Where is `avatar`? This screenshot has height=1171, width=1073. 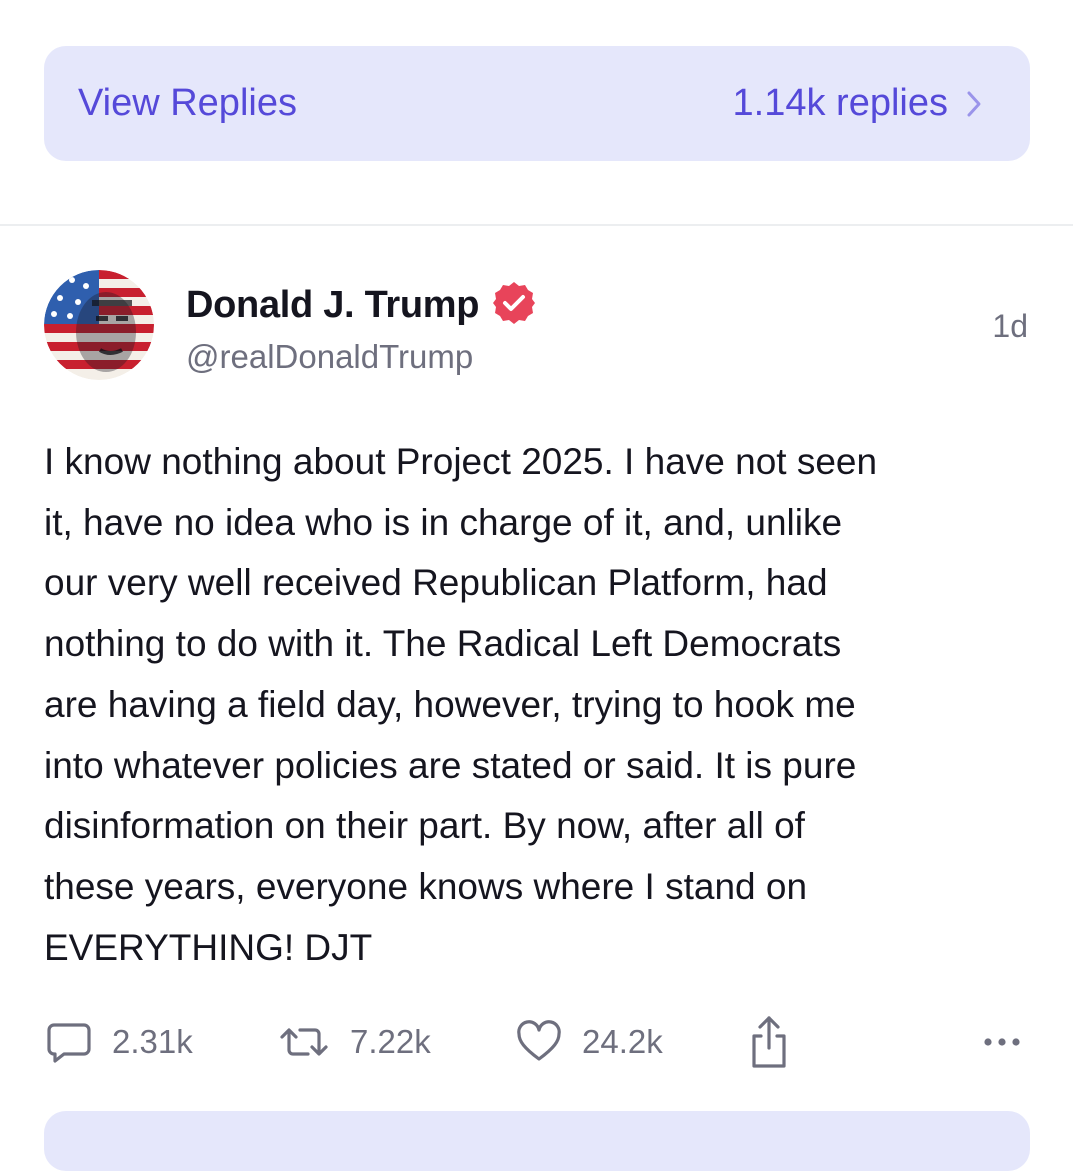
avatar is located at coordinates (99, 325).